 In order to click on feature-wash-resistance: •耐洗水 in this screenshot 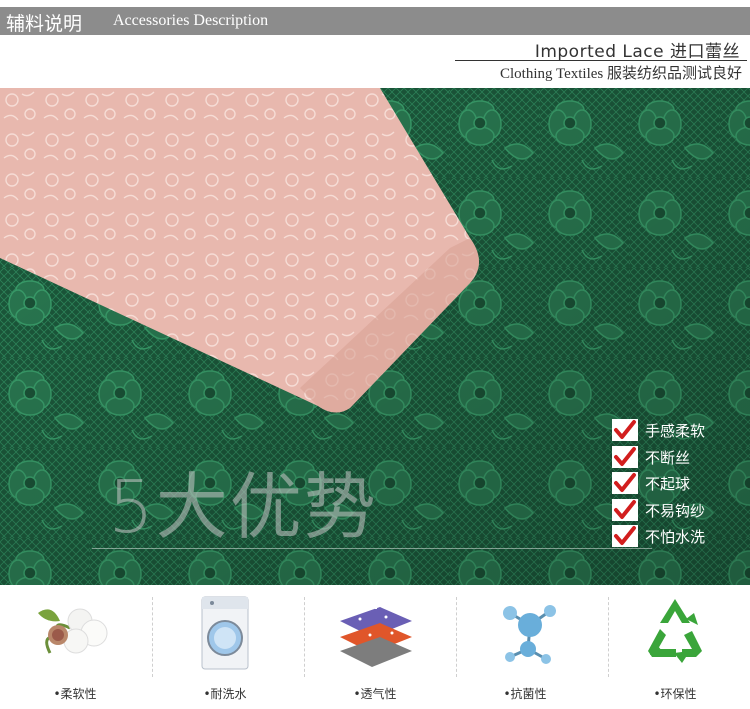, I will do `click(225, 647)`.